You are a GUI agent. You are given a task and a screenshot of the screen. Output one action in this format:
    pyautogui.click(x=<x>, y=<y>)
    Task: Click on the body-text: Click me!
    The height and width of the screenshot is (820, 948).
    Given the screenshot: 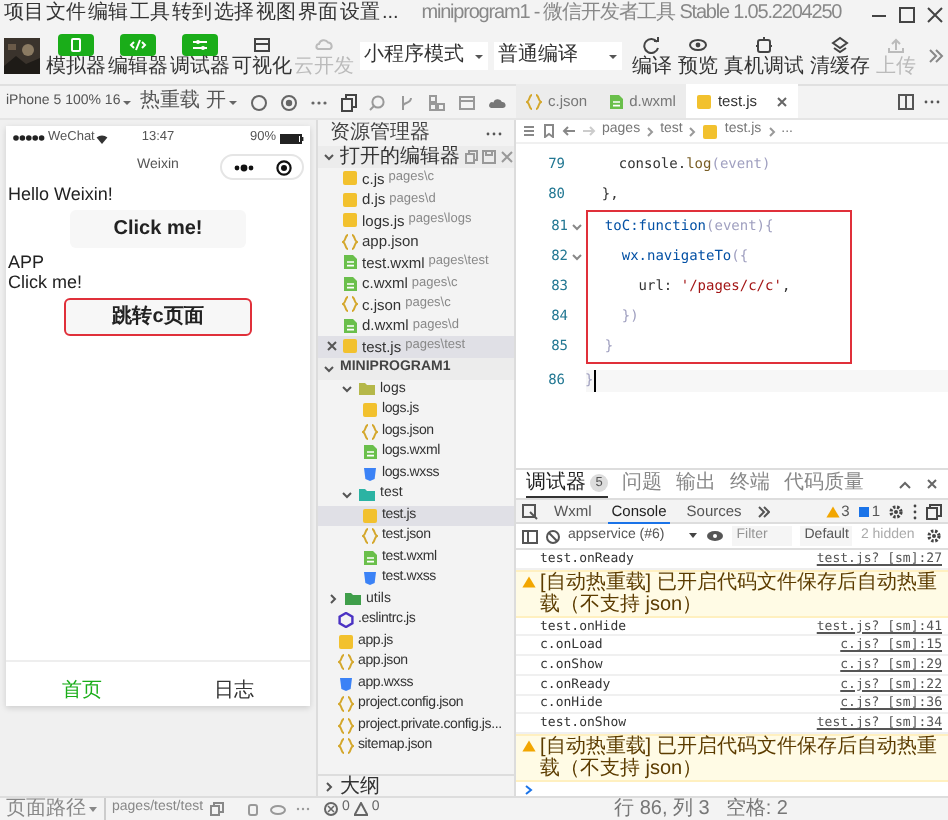 What is the action you would take?
    pyautogui.click(x=45, y=282)
    